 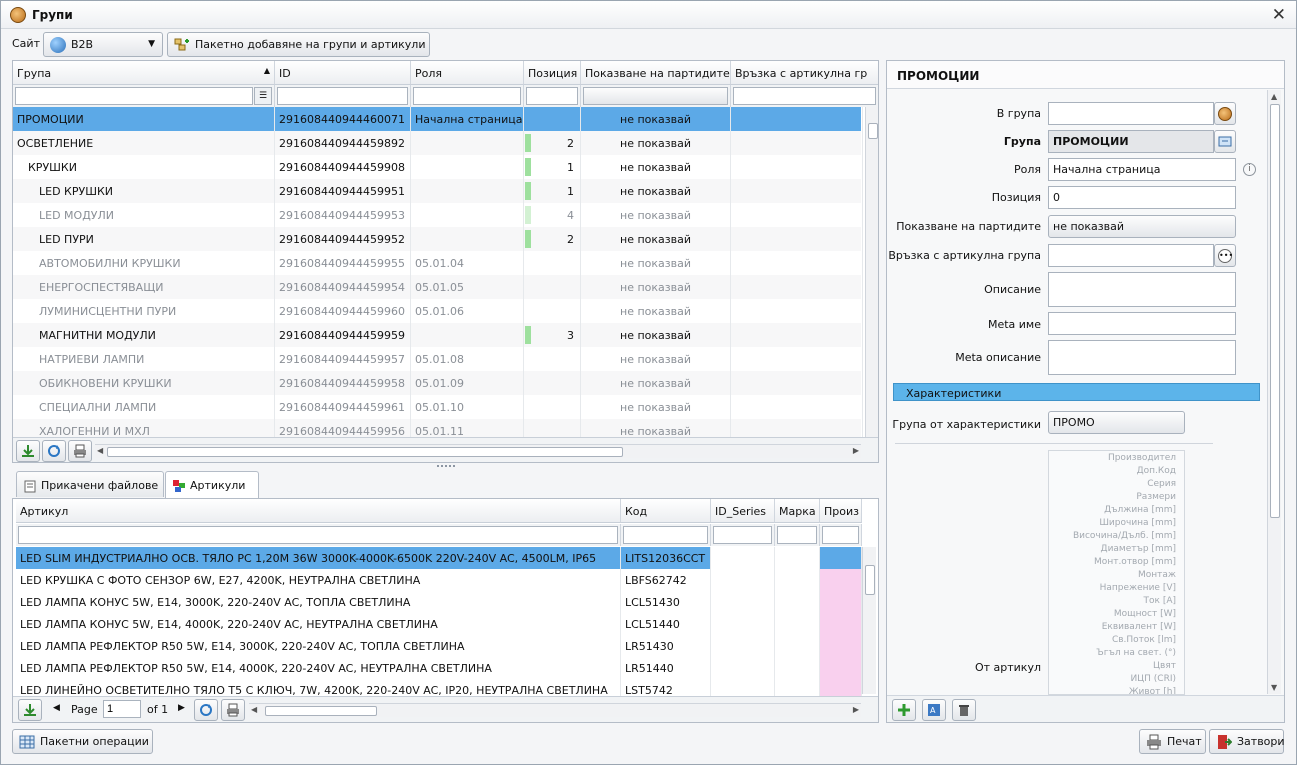 What do you see at coordinates (1279, 15) in the screenshot?
I see `close-icon: ✕` at bounding box center [1279, 15].